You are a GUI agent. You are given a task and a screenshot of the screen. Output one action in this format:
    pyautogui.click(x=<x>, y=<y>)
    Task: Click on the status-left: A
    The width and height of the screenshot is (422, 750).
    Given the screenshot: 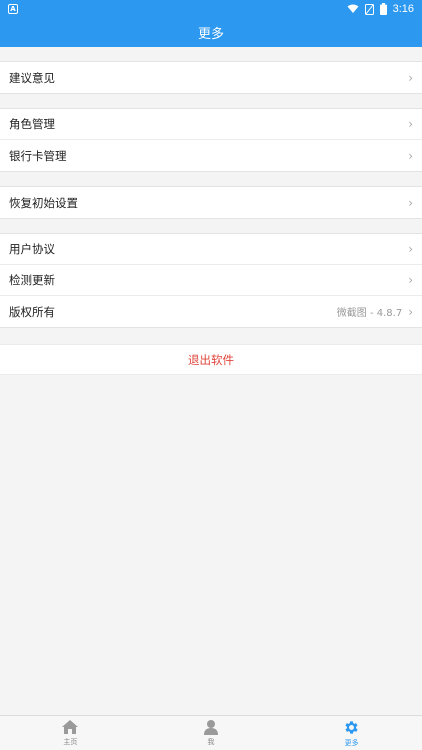 What is the action you would take?
    pyautogui.click(x=13, y=9)
    